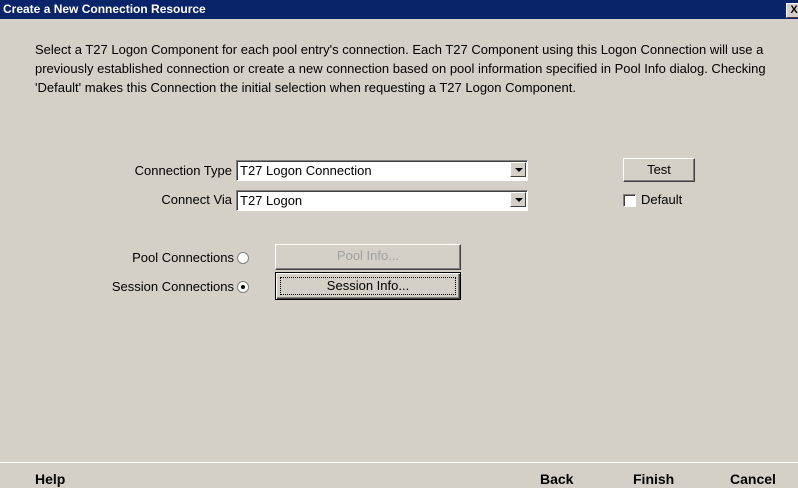 The height and width of the screenshot is (488, 798). Describe the element at coordinates (243, 287) in the screenshot. I see `session-connections-radio` at that location.